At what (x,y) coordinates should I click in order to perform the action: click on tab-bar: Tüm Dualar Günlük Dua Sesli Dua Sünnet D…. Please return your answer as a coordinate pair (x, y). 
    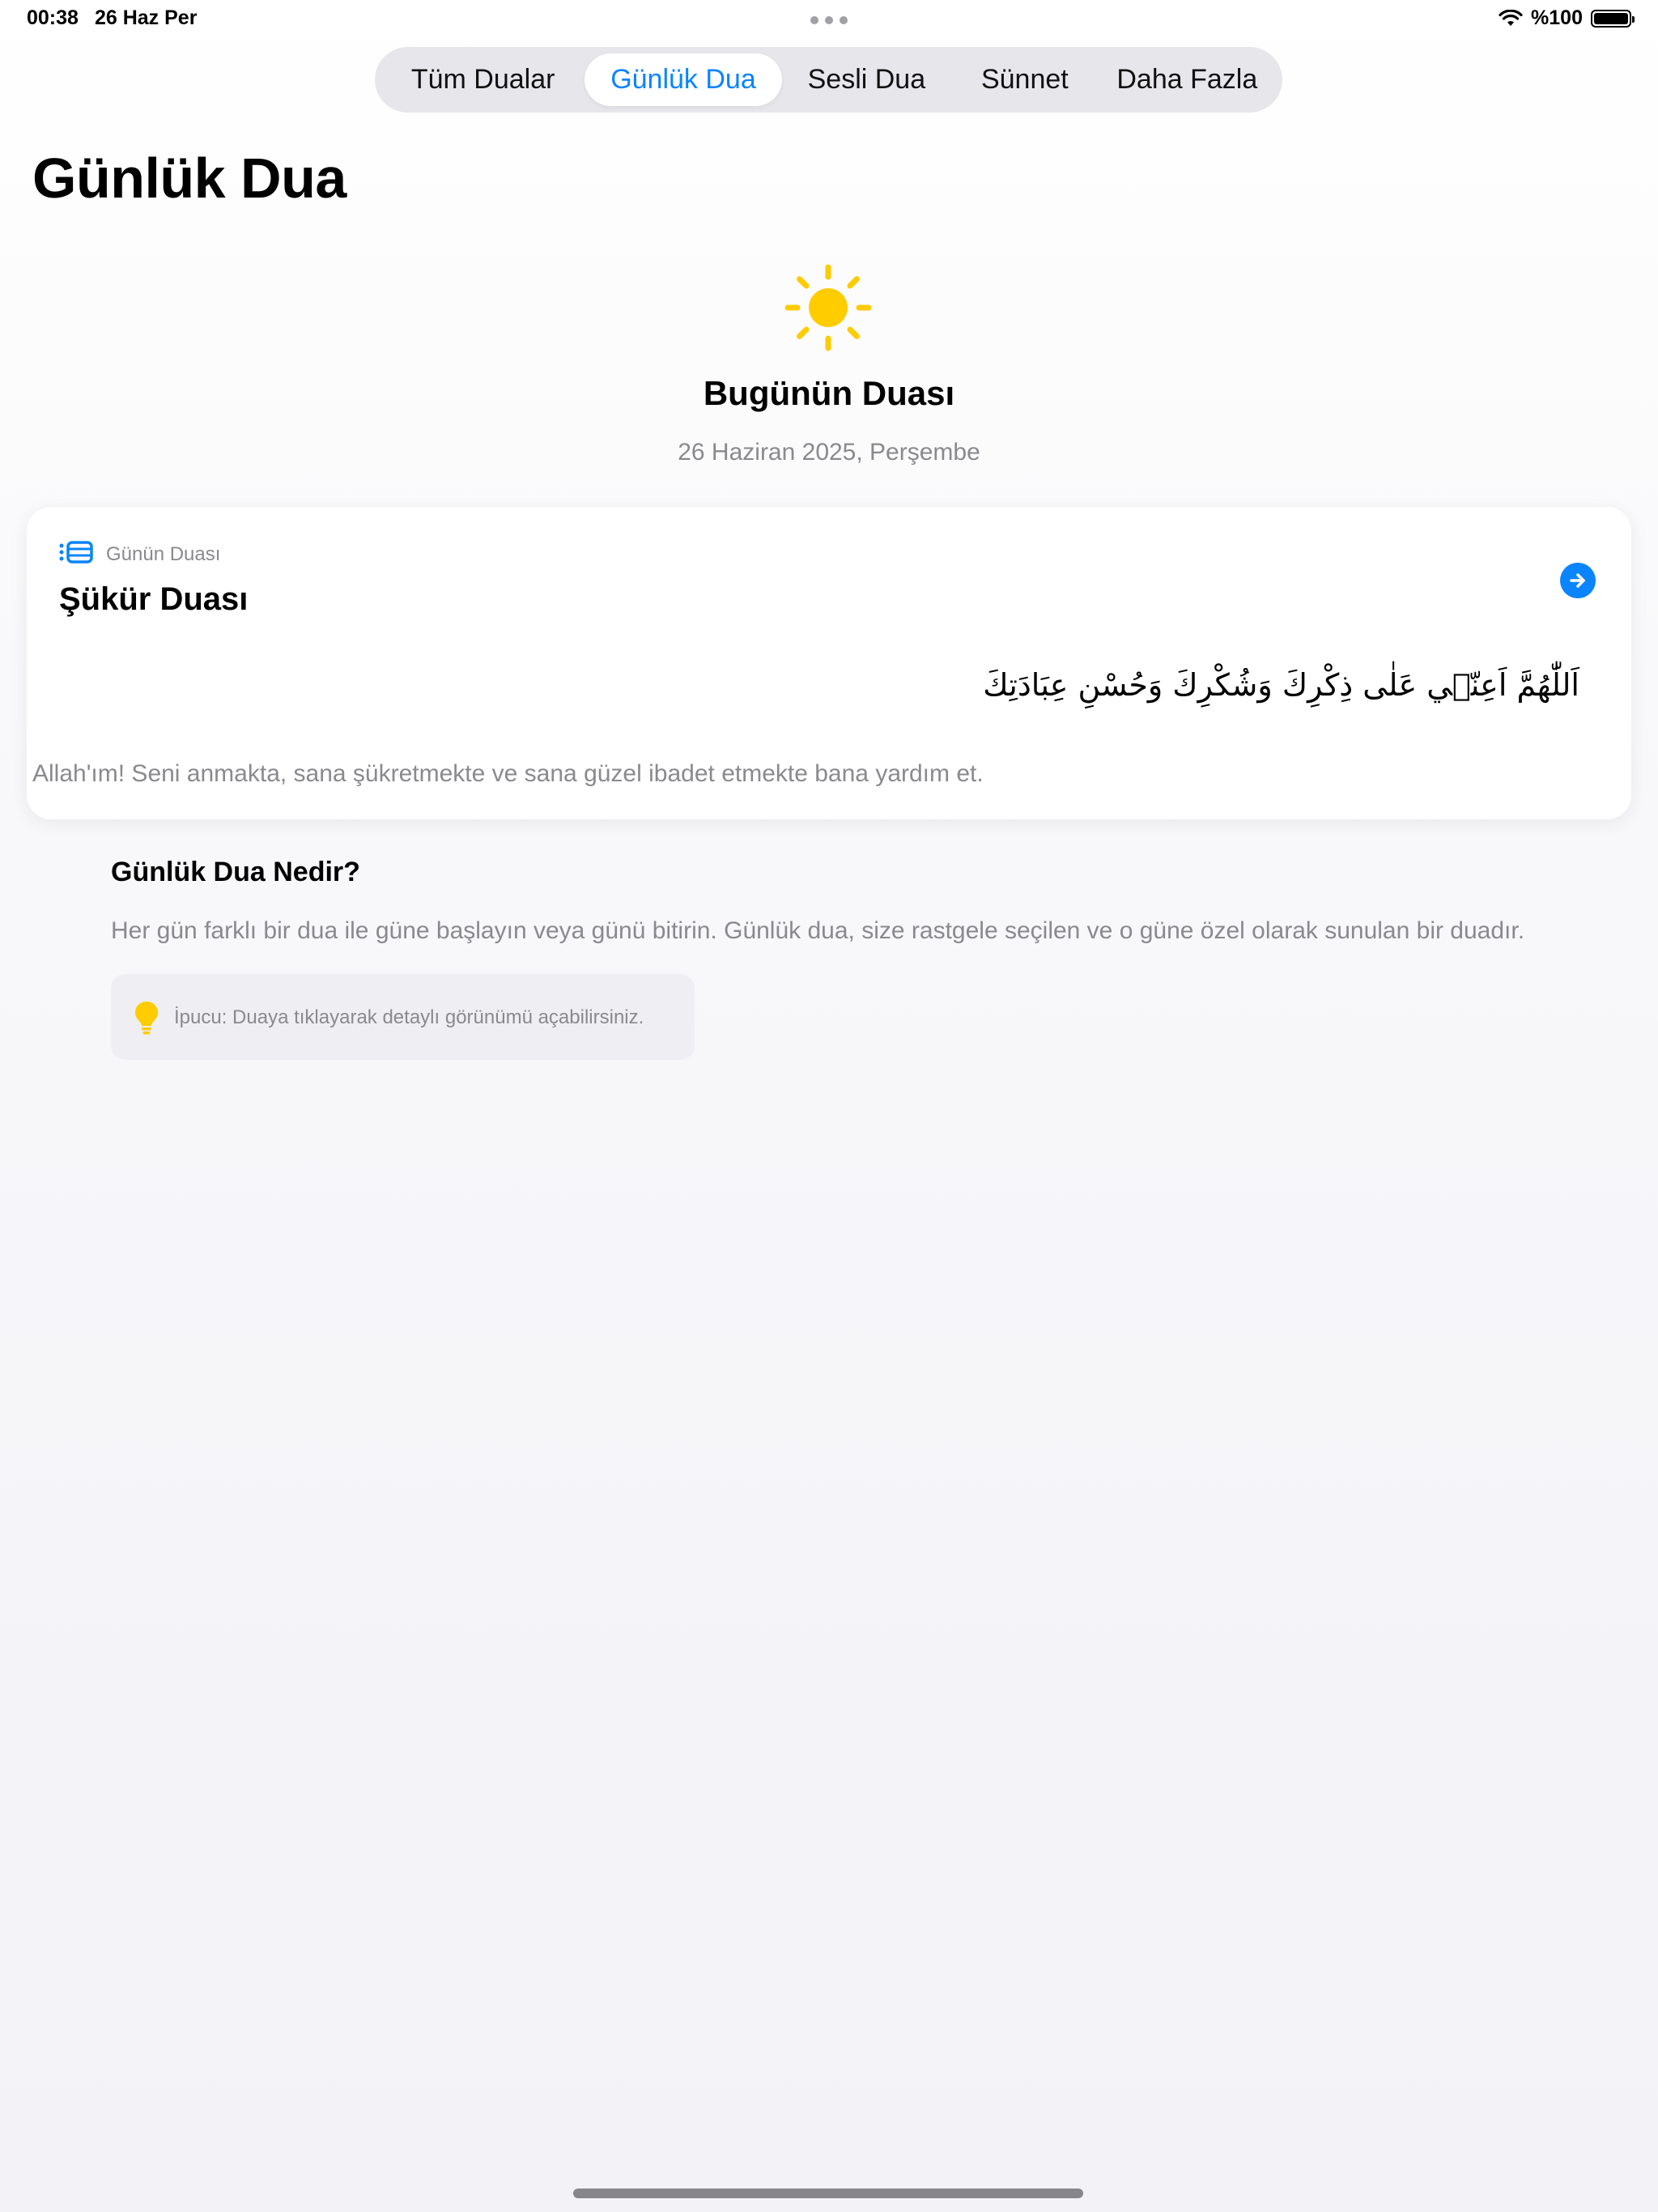
    Looking at the image, I should click on (828, 80).